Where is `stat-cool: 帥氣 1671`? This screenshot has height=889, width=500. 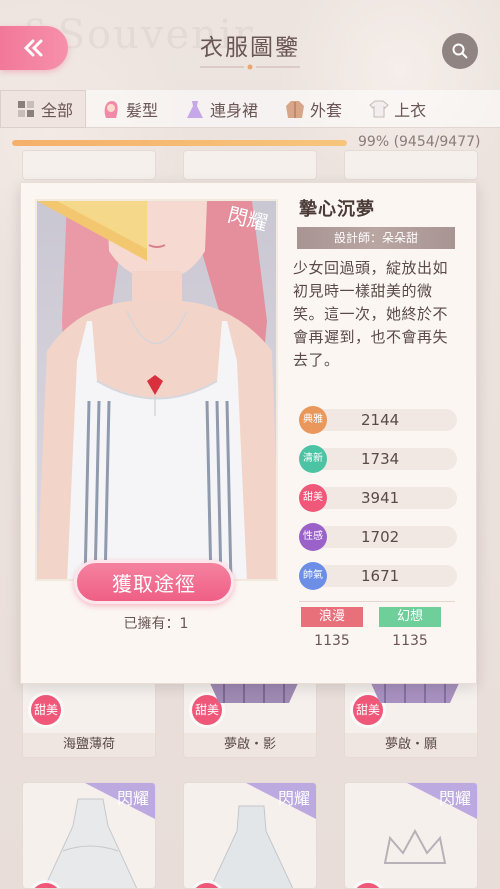
stat-cool: 帥氣 1671 is located at coordinates (378, 576).